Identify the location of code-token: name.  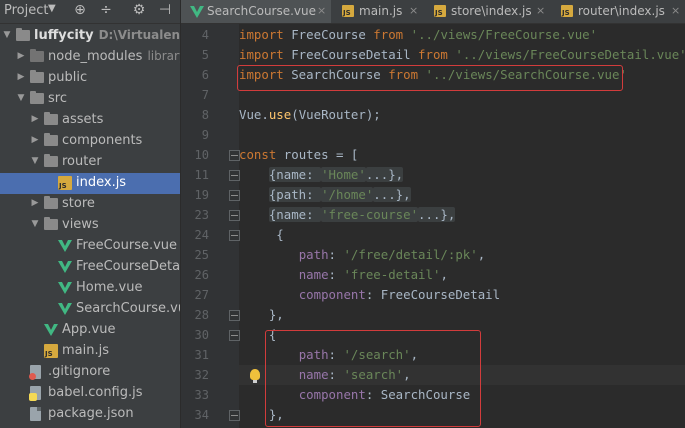
(313, 274).